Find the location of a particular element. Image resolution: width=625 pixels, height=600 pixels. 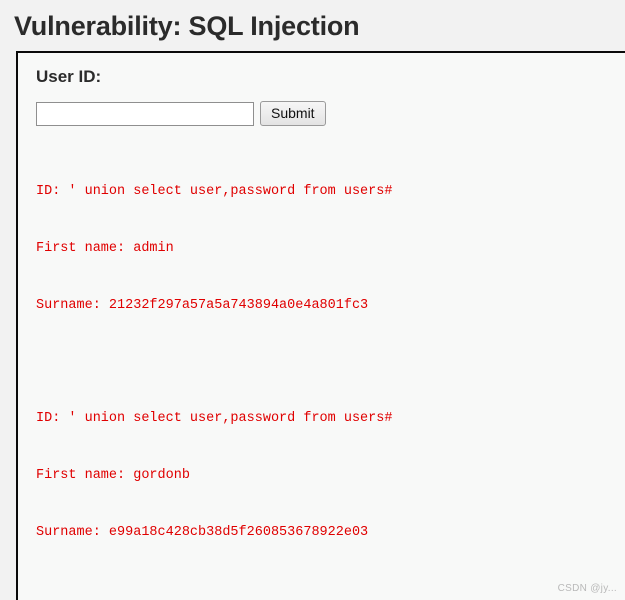

user-id-form: Submit is located at coordinates (330, 113).